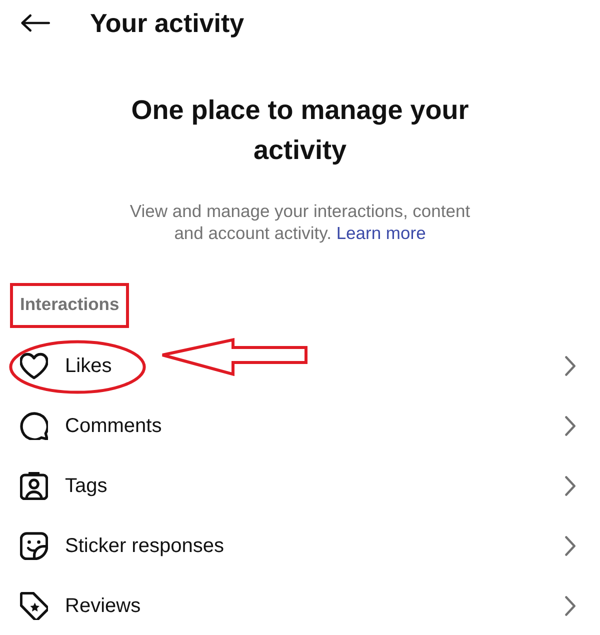  What do you see at coordinates (300, 605) in the screenshot?
I see `menu-item: Reviews` at bounding box center [300, 605].